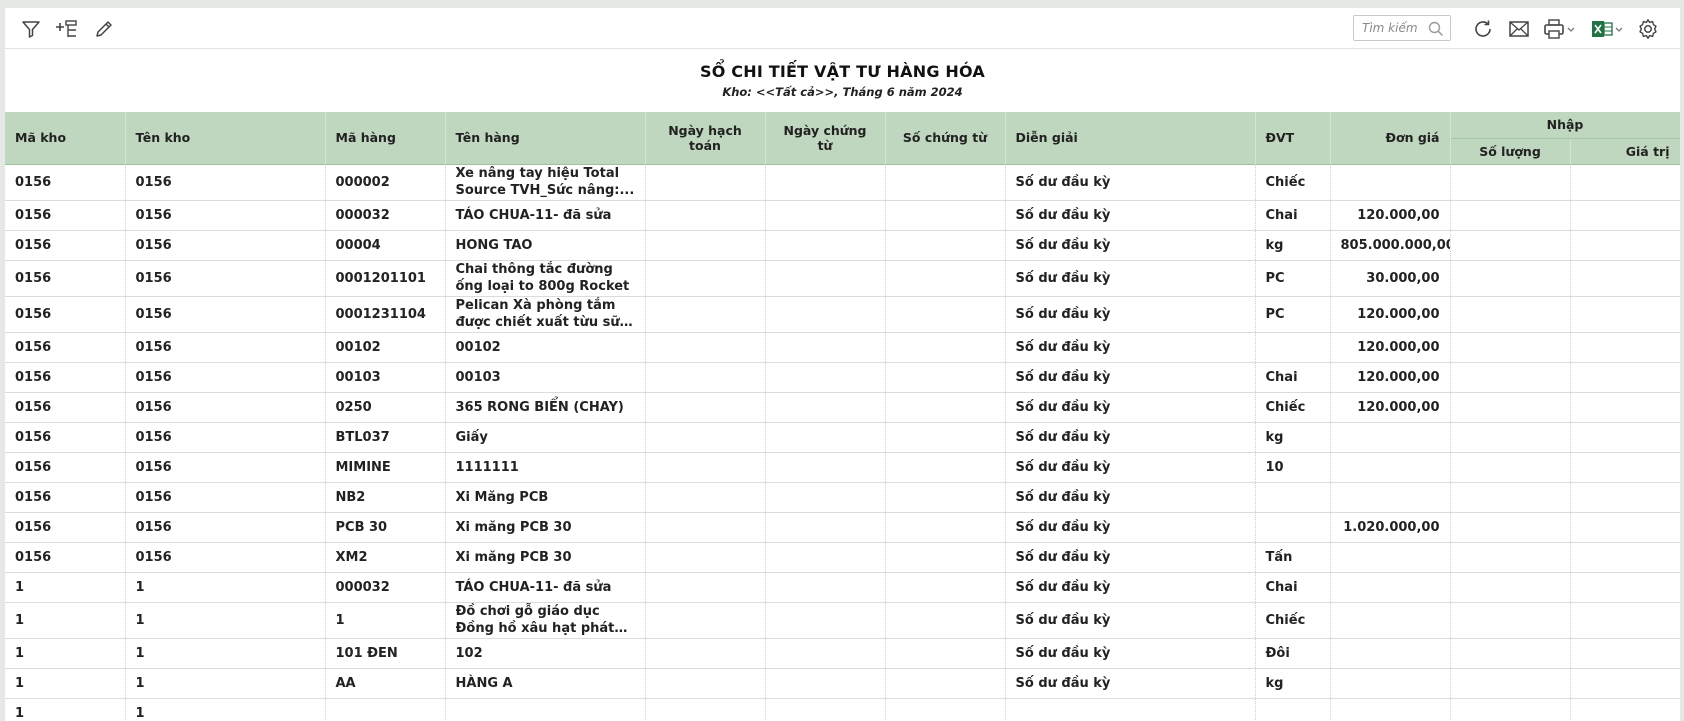 The width and height of the screenshot is (1684, 721). I want to click on cell-ma-hang: 00004, so click(385, 245).